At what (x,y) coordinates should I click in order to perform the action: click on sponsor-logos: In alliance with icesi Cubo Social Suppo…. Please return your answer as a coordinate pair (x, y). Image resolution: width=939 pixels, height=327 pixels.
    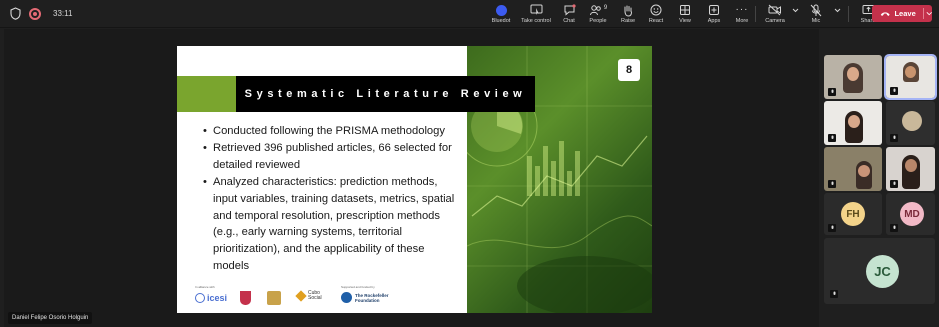
    Looking at the image, I should click on (325, 297).